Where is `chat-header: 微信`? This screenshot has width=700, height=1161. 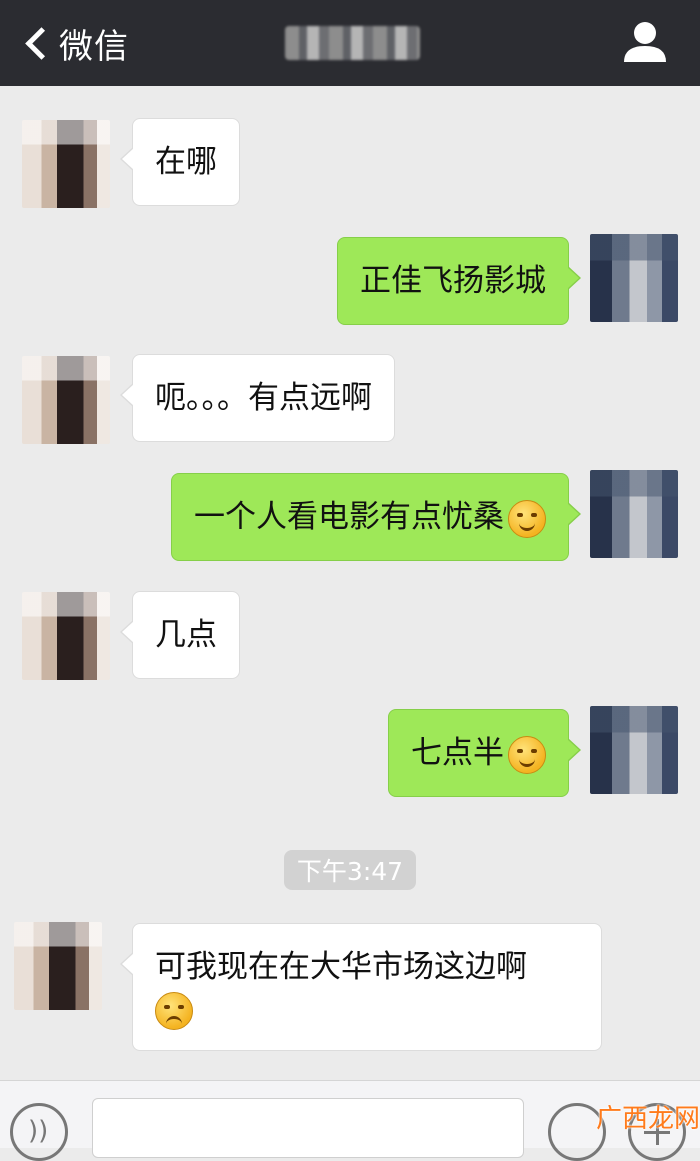 chat-header: 微信 is located at coordinates (350, 43).